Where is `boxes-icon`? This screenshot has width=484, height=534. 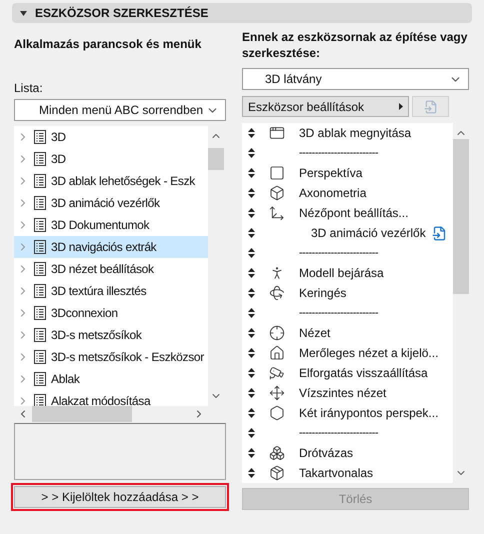
boxes-icon is located at coordinates (277, 453).